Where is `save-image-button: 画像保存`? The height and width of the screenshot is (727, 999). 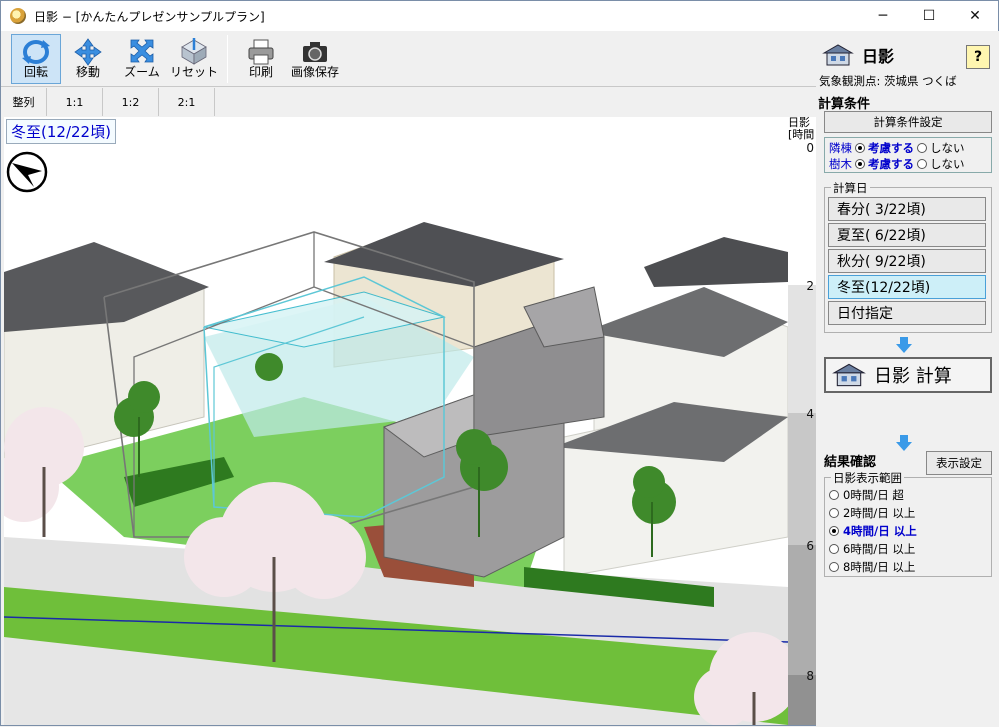 save-image-button: 画像保存 is located at coordinates (315, 59).